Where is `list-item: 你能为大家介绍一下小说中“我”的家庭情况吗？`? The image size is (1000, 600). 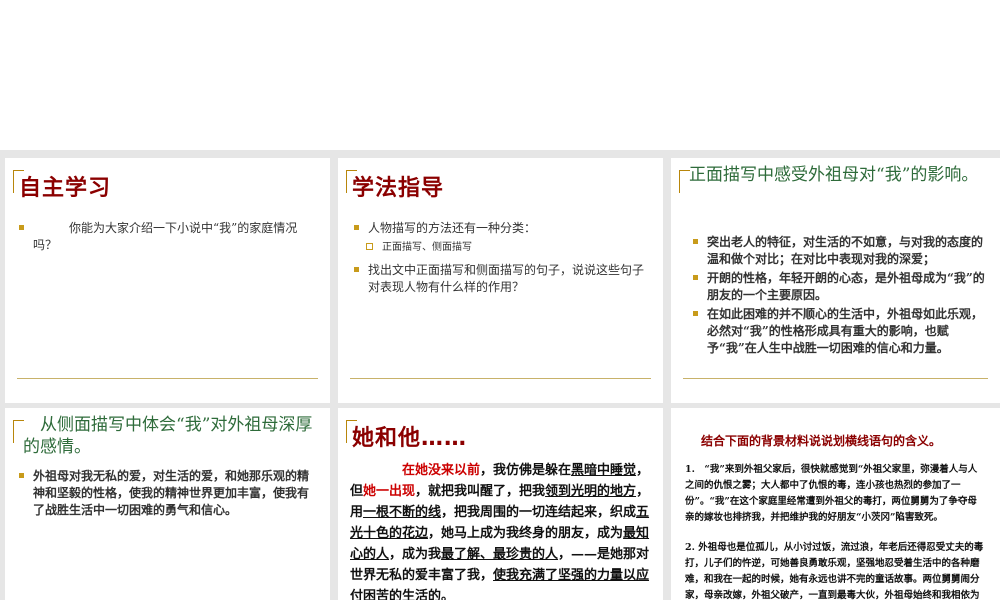
list-item: 你能为大家介绍一下小说中“我”的家庭情况吗？ is located at coordinates (165, 237).